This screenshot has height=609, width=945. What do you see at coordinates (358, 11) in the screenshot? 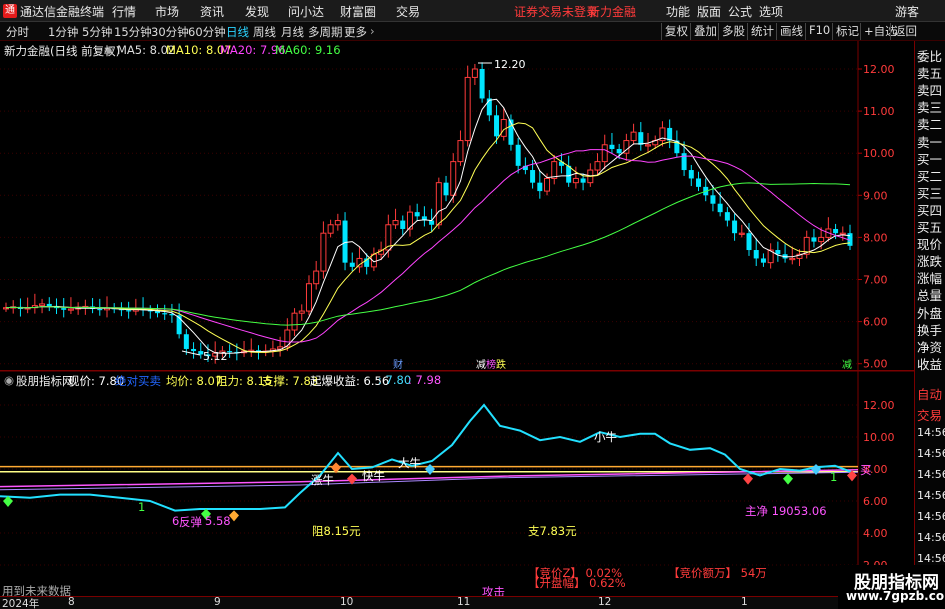
I see `menu-wealth: 财富圈` at bounding box center [358, 11].